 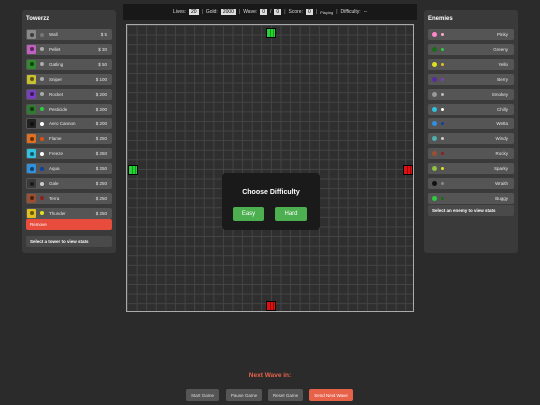 I want to click on lives-label: Lives:, so click(x=179, y=12).